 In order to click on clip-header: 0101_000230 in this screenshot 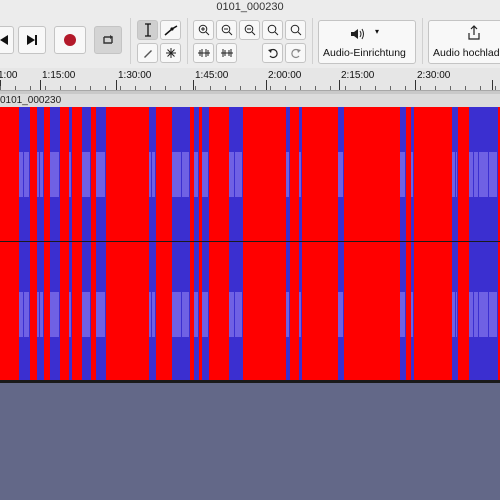, I will do `click(250, 100)`.